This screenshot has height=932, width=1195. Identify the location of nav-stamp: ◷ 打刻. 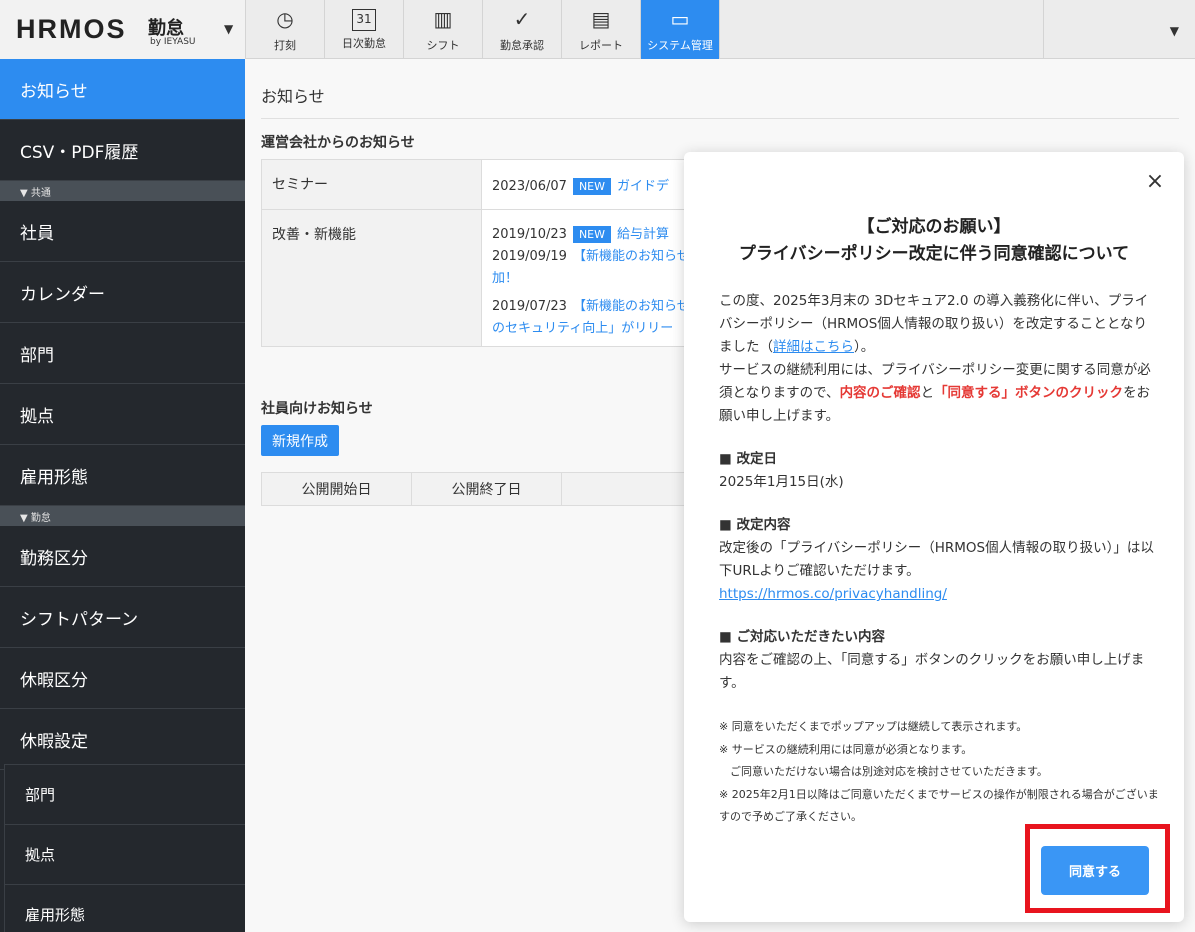
(285, 29).